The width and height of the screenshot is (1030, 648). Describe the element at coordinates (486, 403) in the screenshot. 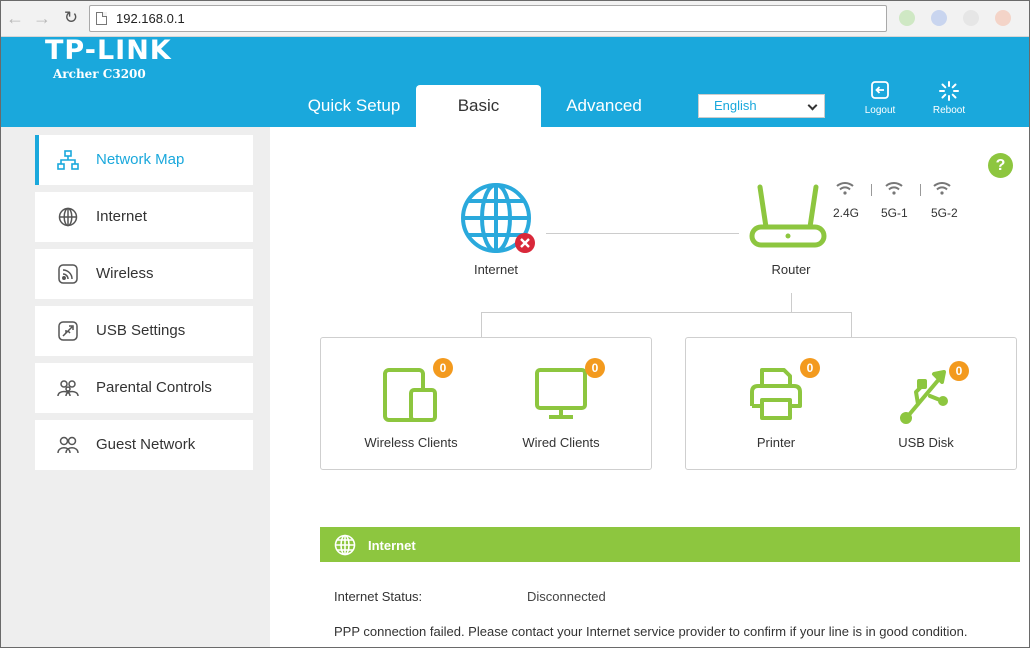

I see `clients-panel: Wireless Clients 0 Wired Clients 0` at that location.